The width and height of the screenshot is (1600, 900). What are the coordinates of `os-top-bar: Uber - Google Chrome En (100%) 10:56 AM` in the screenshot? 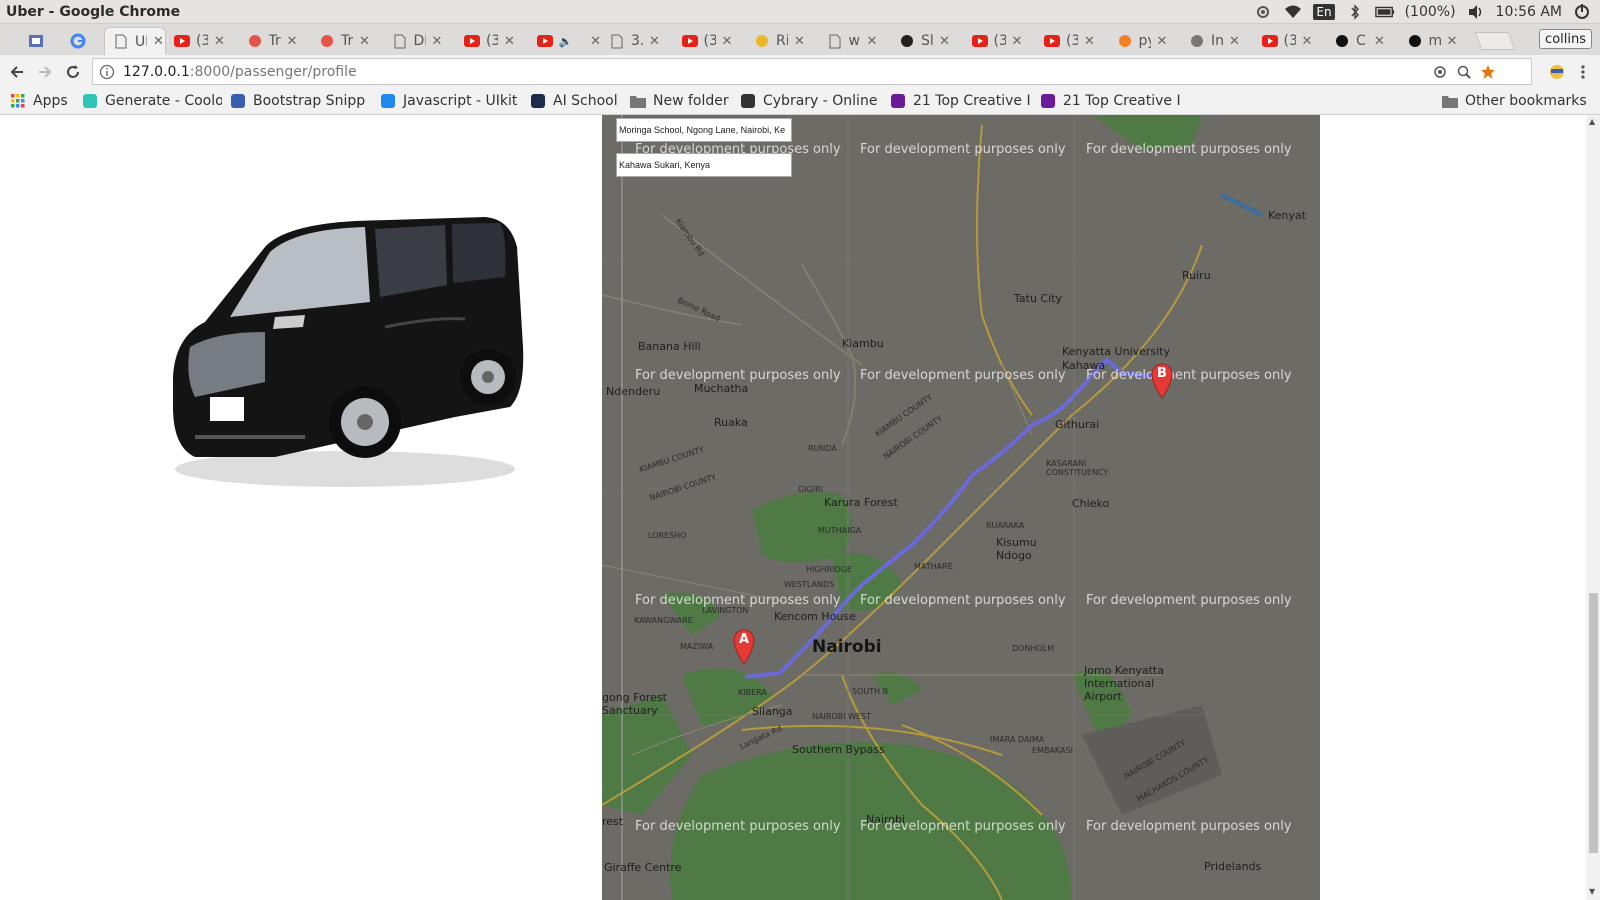 It's located at (800, 12).